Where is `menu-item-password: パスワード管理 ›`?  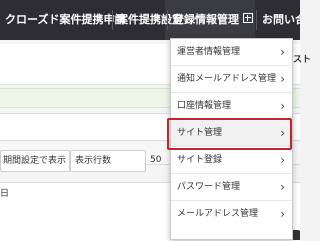
menu-item-password: パスワード管理 › is located at coordinates (231, 187).